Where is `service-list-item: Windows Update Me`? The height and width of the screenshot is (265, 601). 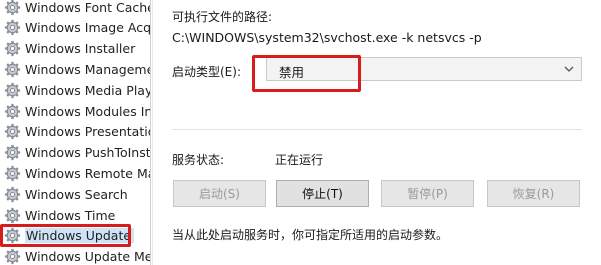 service-list-item: Windows Update Me is located at coordinates (75, 256).